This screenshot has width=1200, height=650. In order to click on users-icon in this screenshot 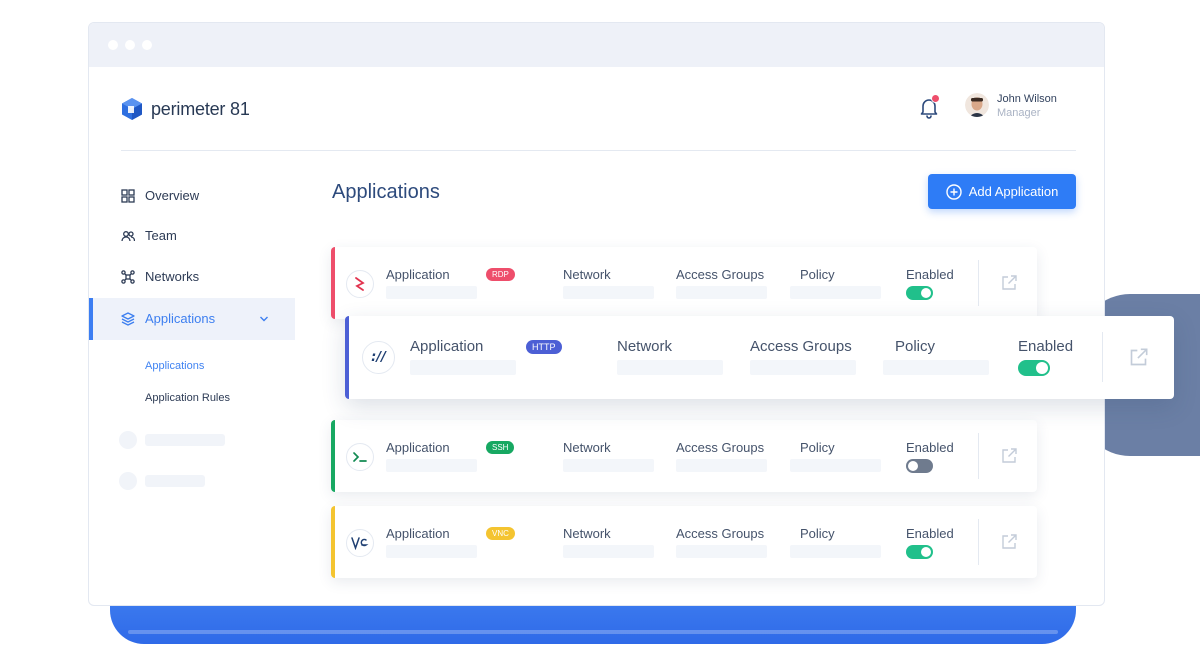, I will do `click(128, 235)`.